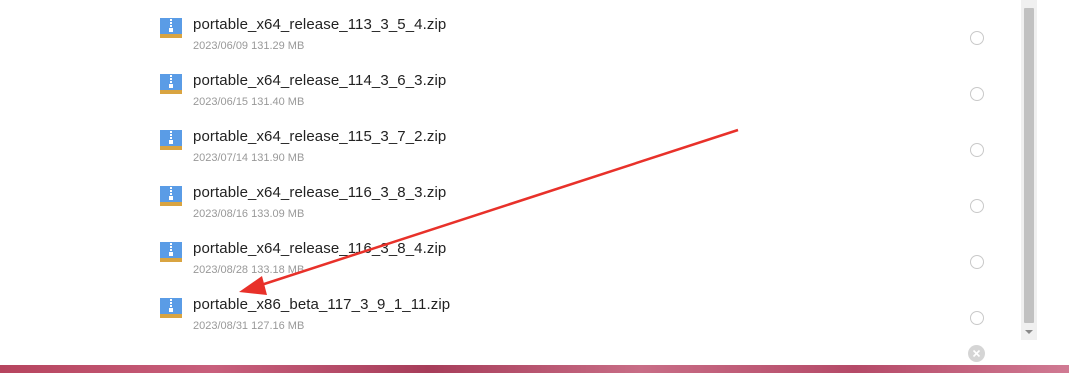 This screenshot has height=373, width=1069. I want to click on background-strip, so click(534, 369).